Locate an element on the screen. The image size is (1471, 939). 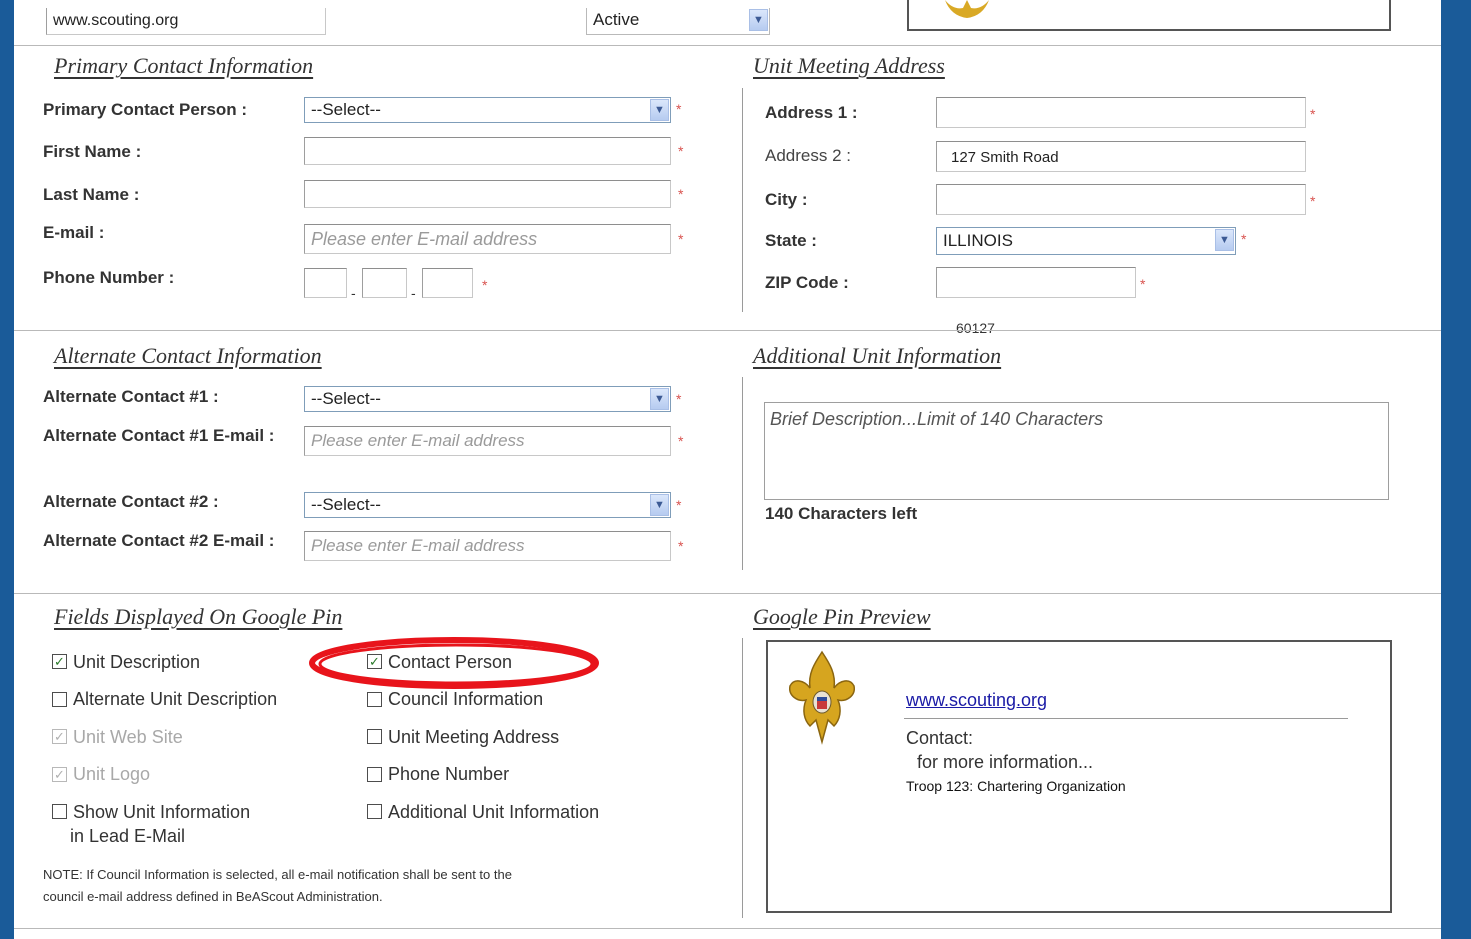
zip-code-label: ZIP Code : is located at coordinates (807, 282).